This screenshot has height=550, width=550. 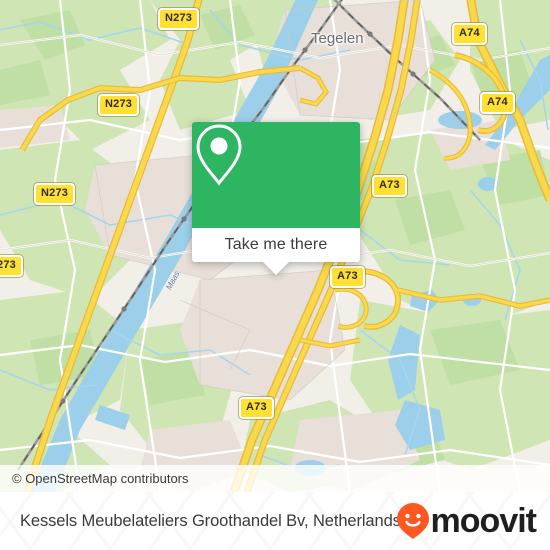 I want to click on place-label-tegelen: Tegelen, so click(x=337, y=38).